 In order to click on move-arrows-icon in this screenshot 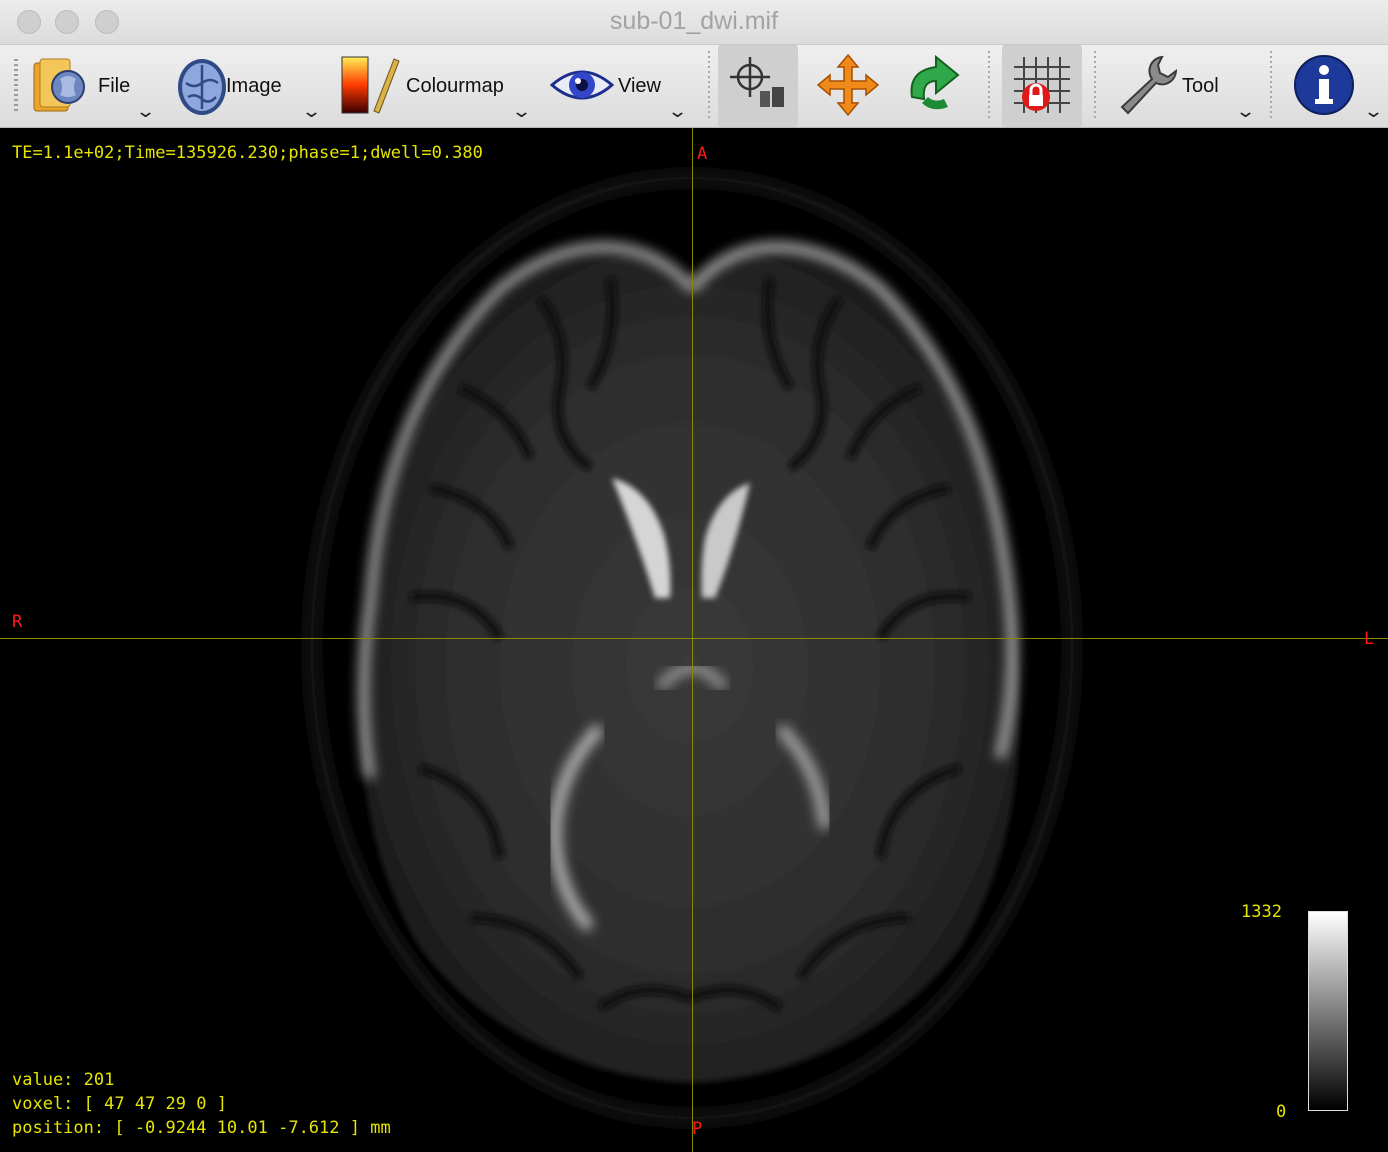, I will do `click(848, 85)`.